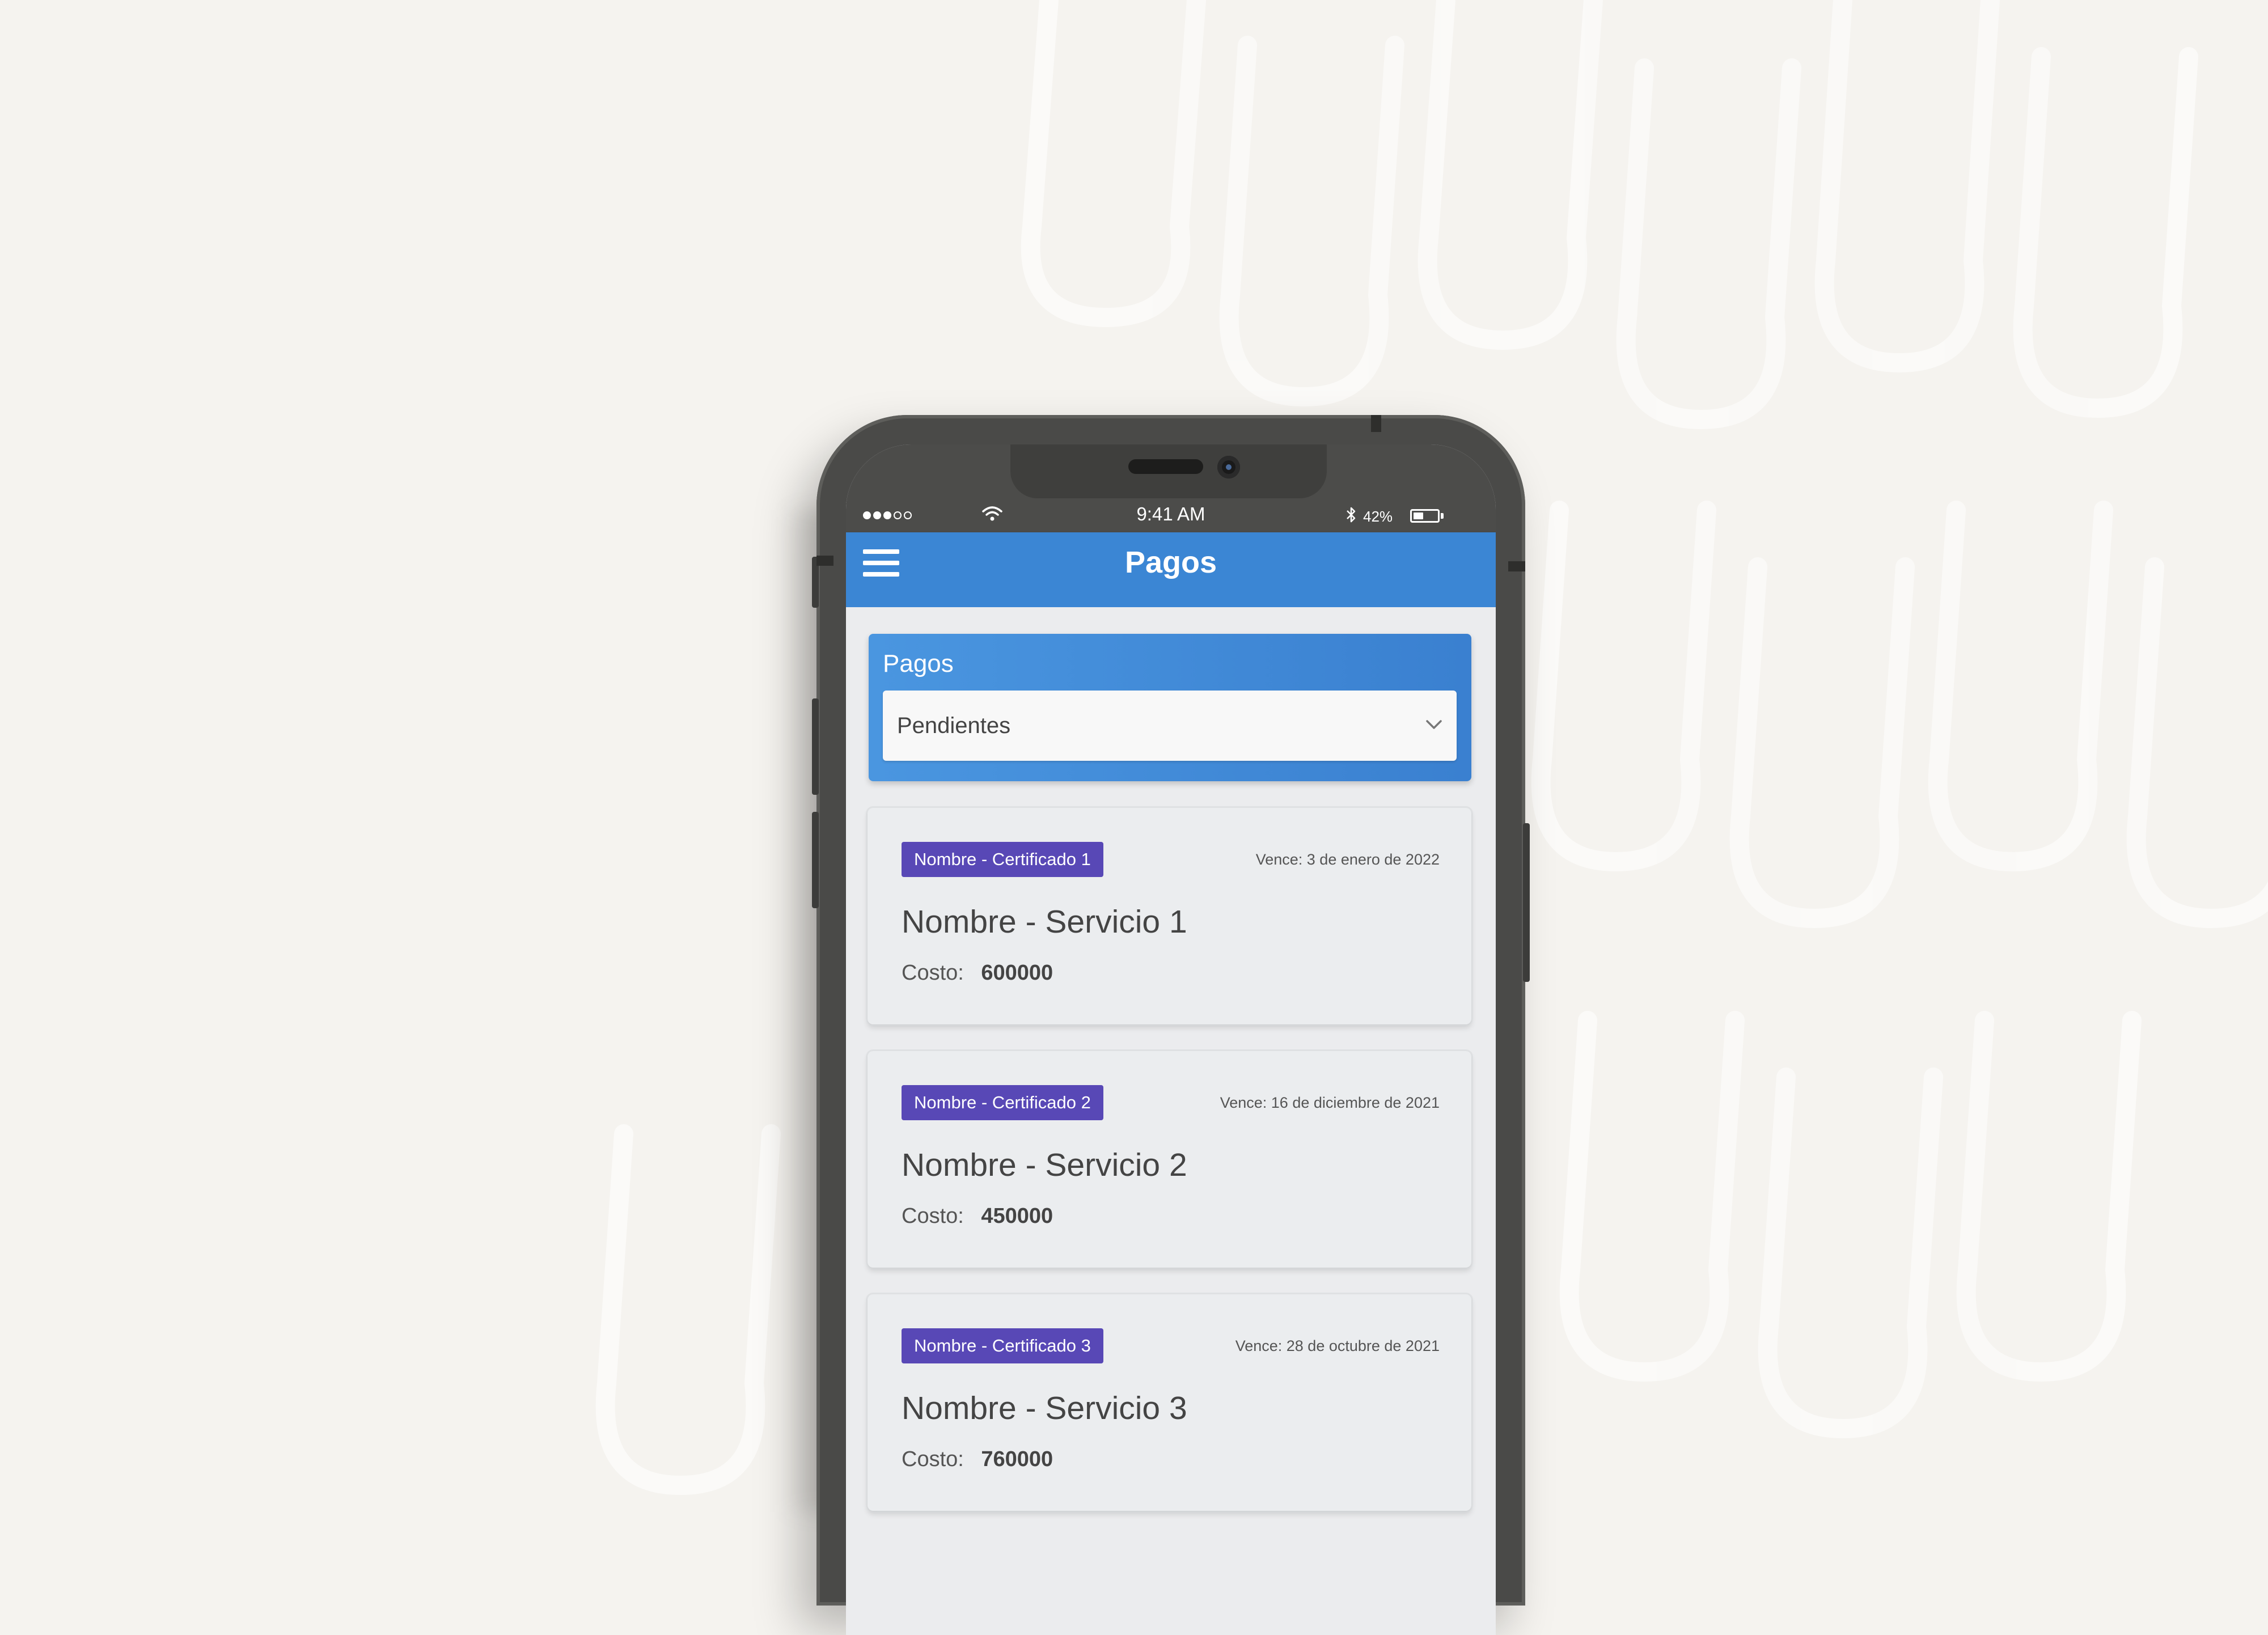  Describe the element at coordinates (1002, 1102) in the screenshot. I see `certificate-badge: Nombre - Certificado 2` at that location.